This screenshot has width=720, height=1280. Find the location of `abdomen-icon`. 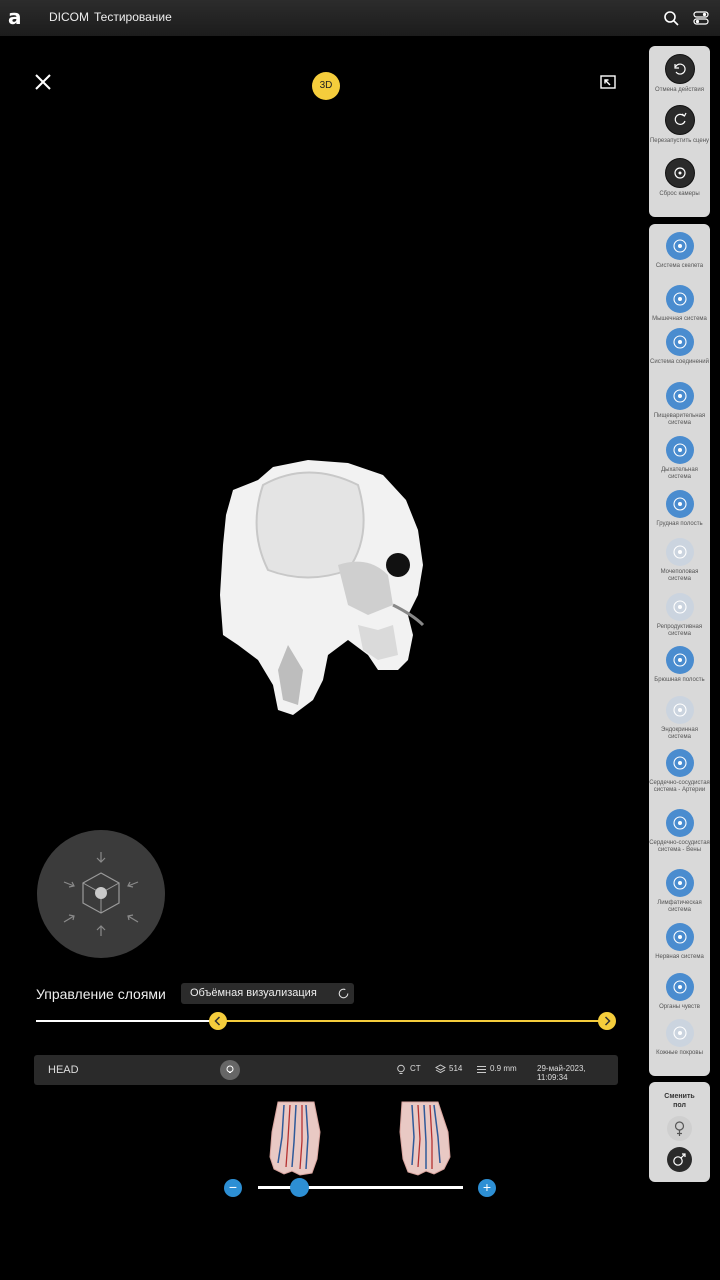

abdomen-icon is located at coordinates (679, 660).